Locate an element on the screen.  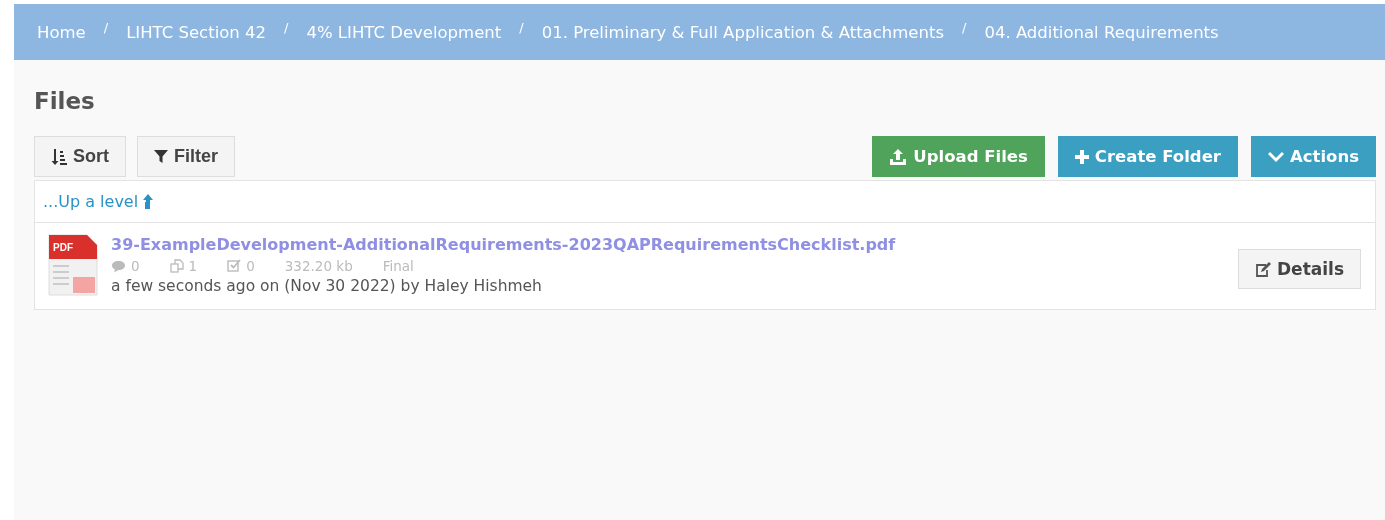
arrow-up-icon is located at coordinates (148, 201).